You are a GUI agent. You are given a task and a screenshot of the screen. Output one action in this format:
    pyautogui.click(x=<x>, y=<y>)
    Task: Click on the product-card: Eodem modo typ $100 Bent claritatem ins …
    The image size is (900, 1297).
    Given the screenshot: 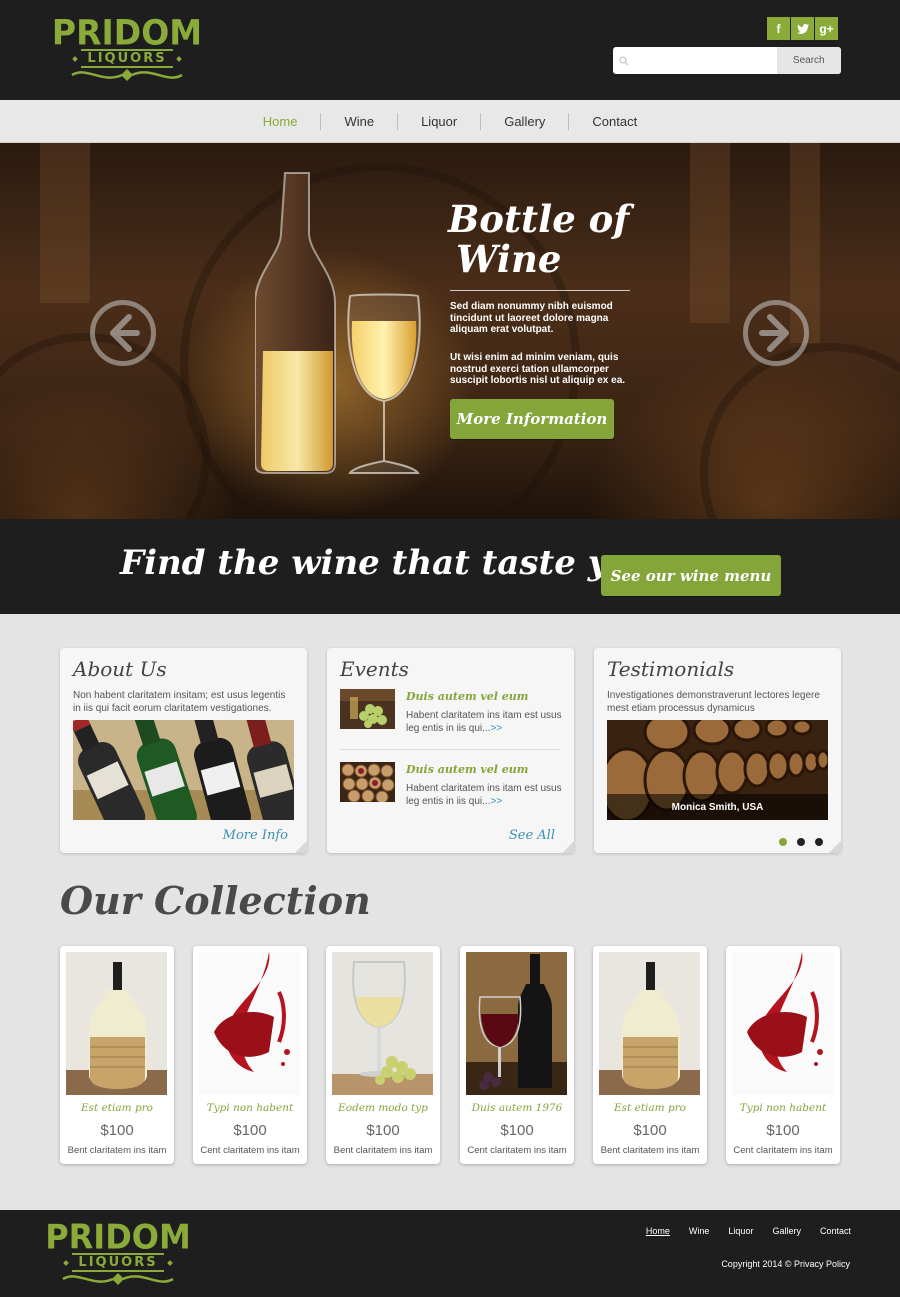 What is the action you would take?
    pyautogui.click(x=383, y=1055)
    